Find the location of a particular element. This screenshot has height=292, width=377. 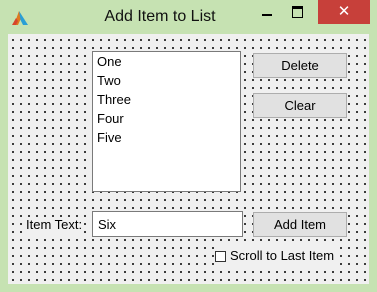

clear-button: Clear is located at coordinates (300, 105).